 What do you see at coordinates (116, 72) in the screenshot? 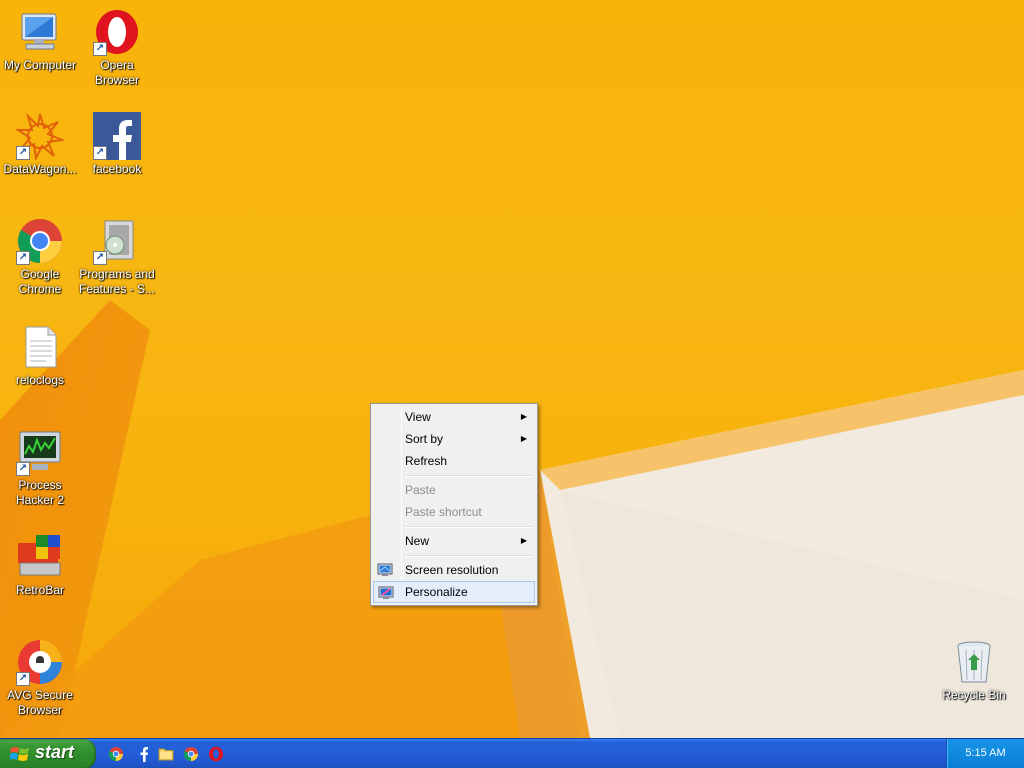
I see `desktop-icon-label: Opera Browser` at bounding box center [116, 72].